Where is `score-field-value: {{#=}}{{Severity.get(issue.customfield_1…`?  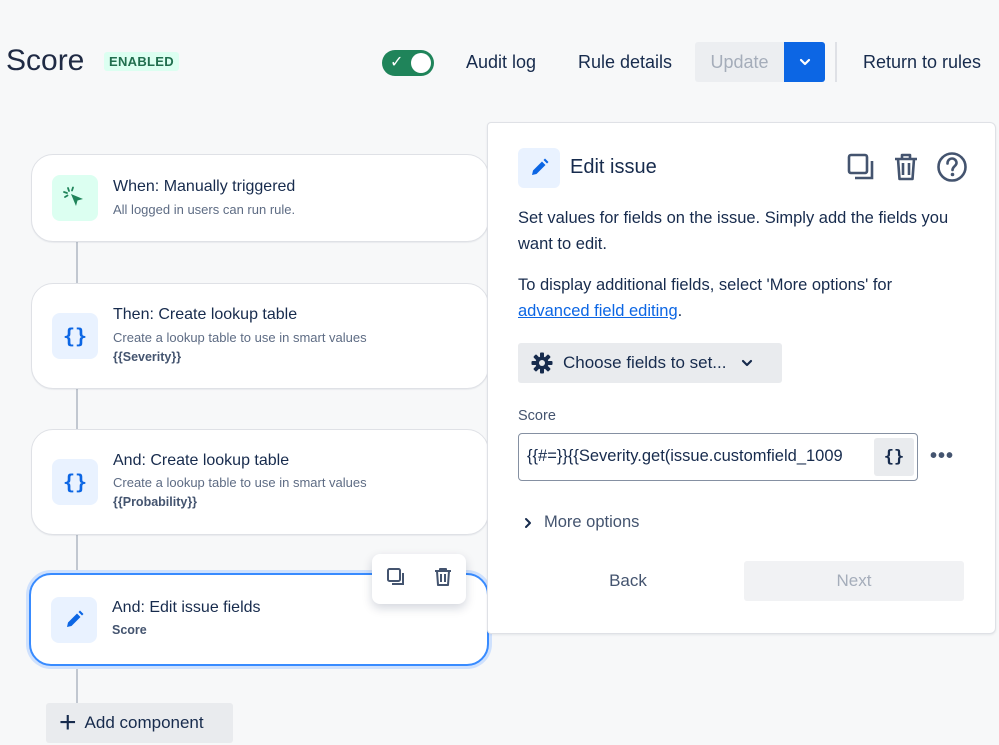 score-field-value: {{#=}}{{Severity.get(issue.customfield_1… is located at coordinates (685, 456).